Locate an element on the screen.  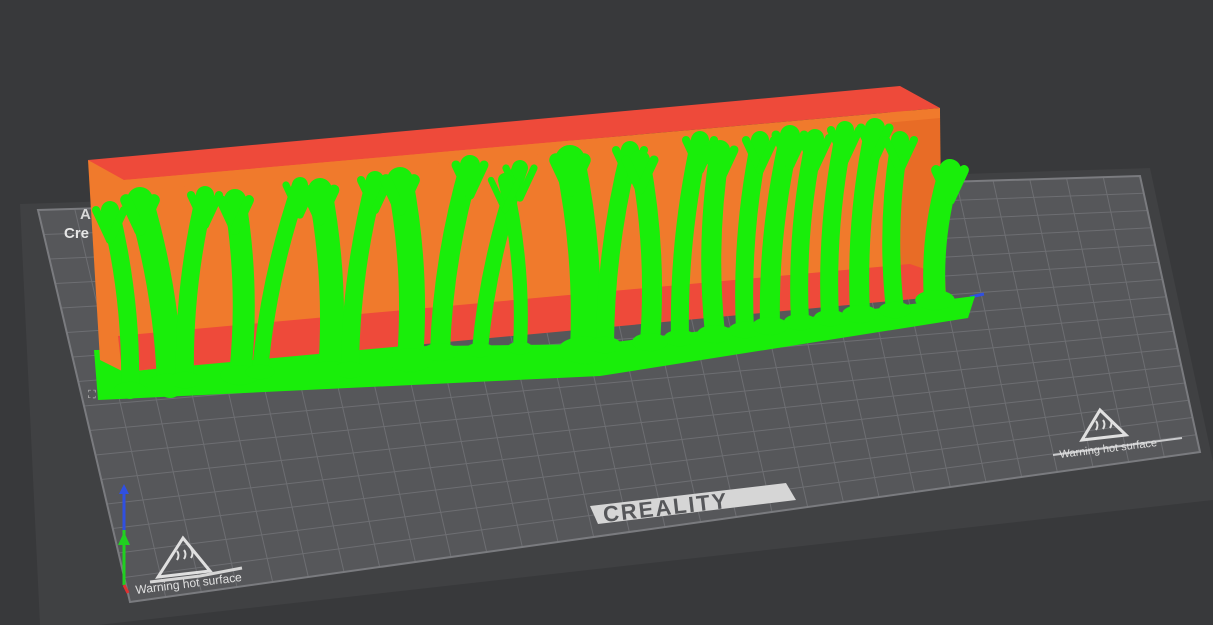
bed-side-mark: ⛶ is located at coordinates (92, 395).